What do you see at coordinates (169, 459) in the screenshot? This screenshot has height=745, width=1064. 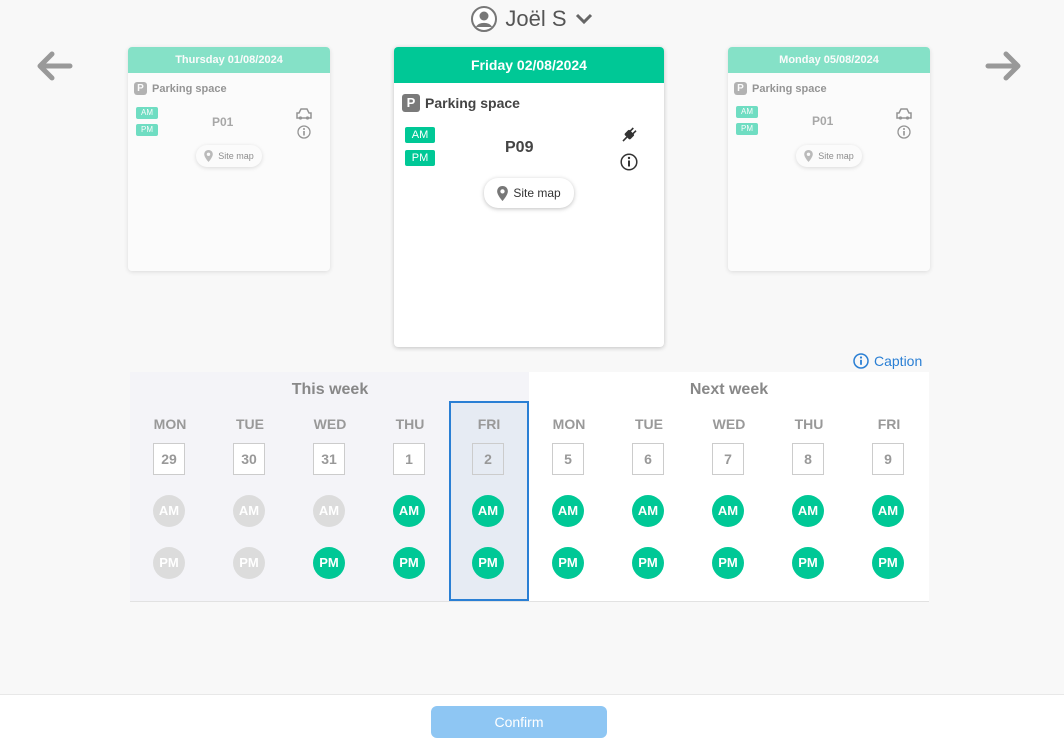 I see `day-number: 29` at bounding box center [169, 459].